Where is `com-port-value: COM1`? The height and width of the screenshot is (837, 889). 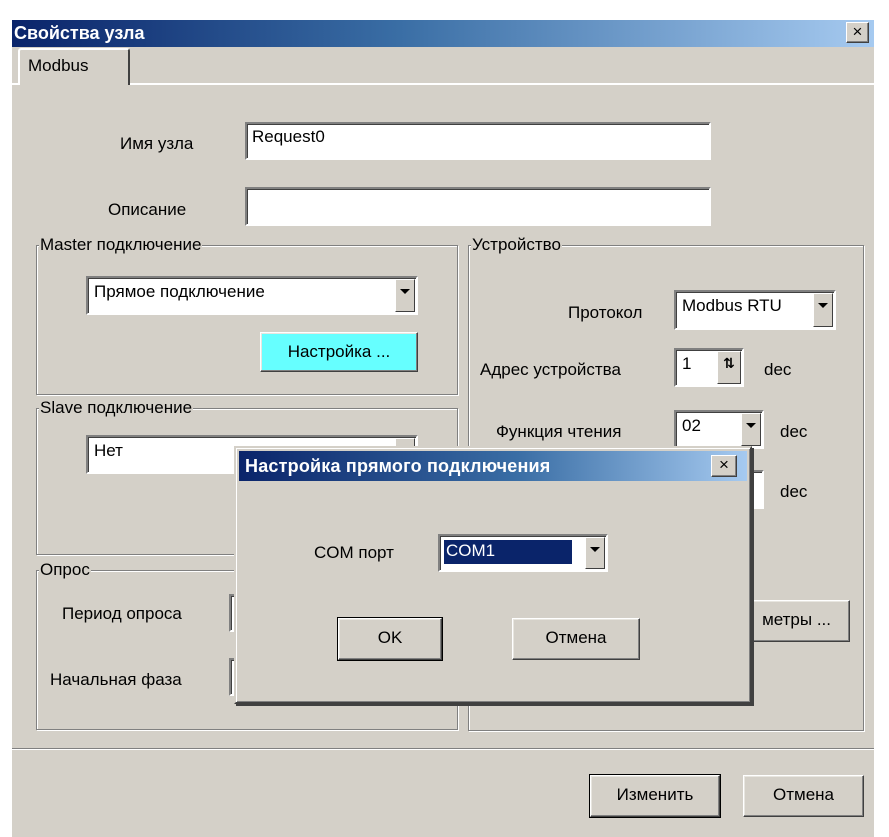 com-port-value: COM1 is located at coordinates (508, 552).